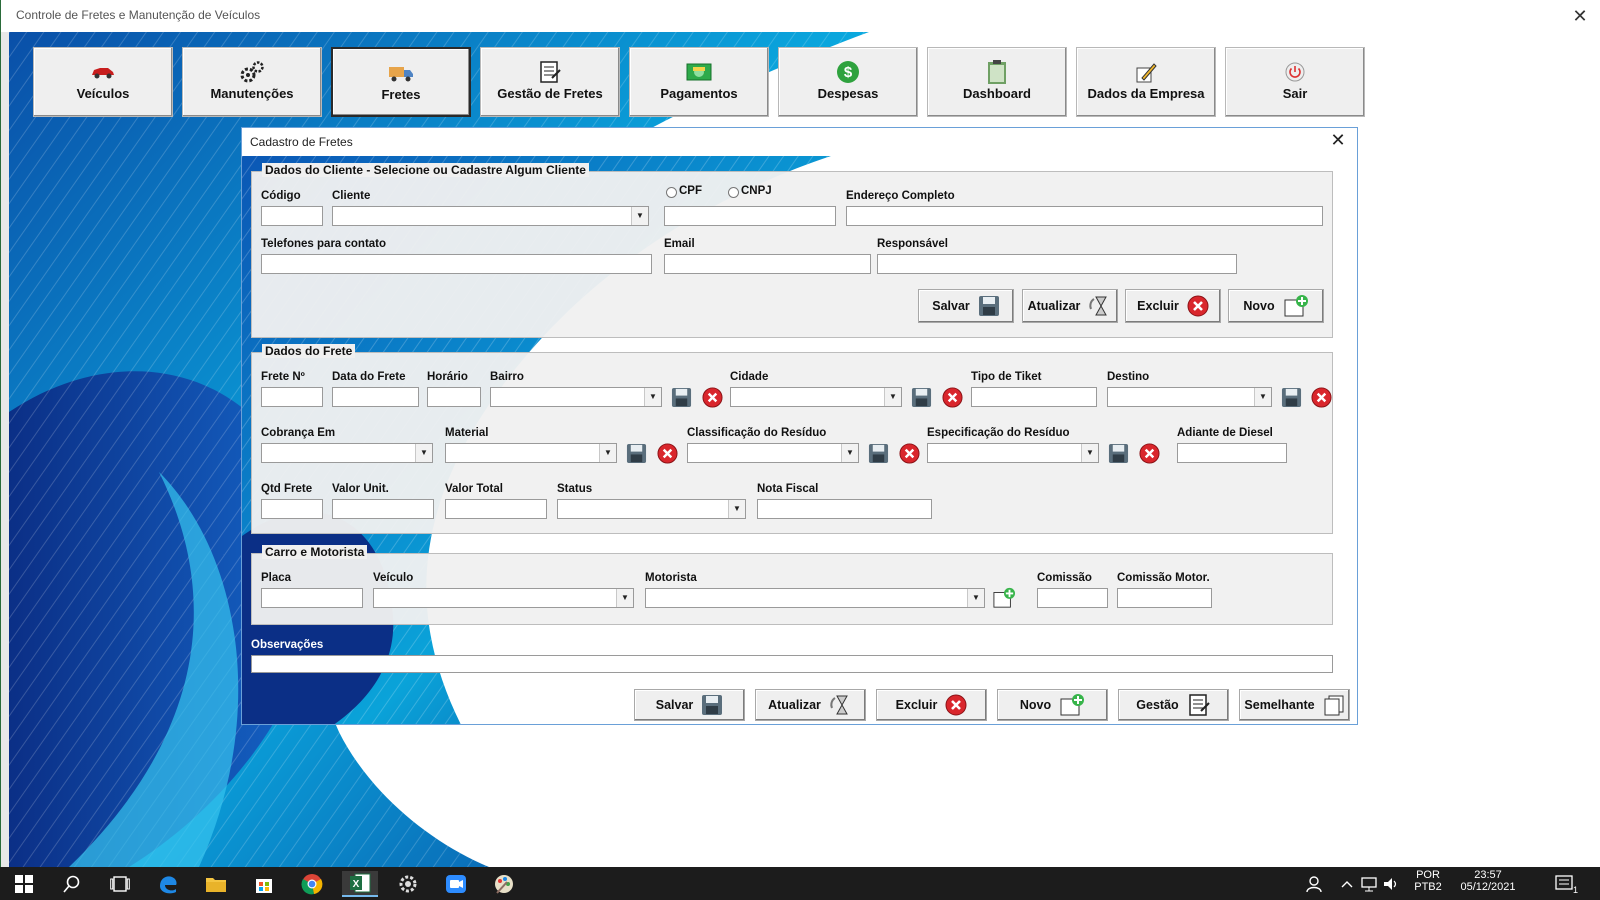 Image resolution: width=1600 pixels, height=900 pixels. Describe the element at coordinates (1296, 306) in the screenshot. I see `new-document-icon` at that location.